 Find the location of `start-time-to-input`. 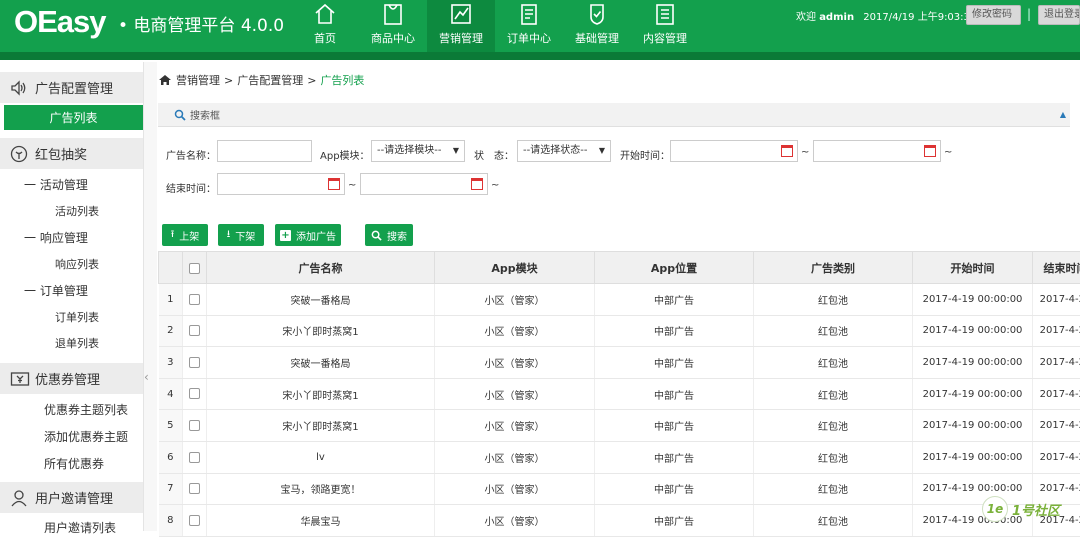

start-time-to-input is located at coordinates (877, 151).